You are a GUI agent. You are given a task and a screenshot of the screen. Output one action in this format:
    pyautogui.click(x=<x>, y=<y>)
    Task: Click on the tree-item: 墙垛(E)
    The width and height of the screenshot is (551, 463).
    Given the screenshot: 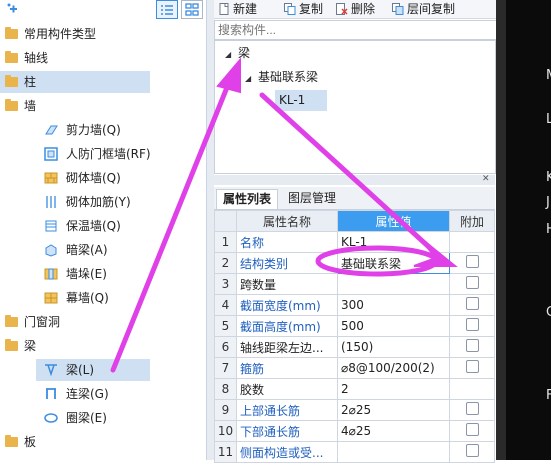 What is the action you would take?
    pyautogui.click(x=93, y=274)
    